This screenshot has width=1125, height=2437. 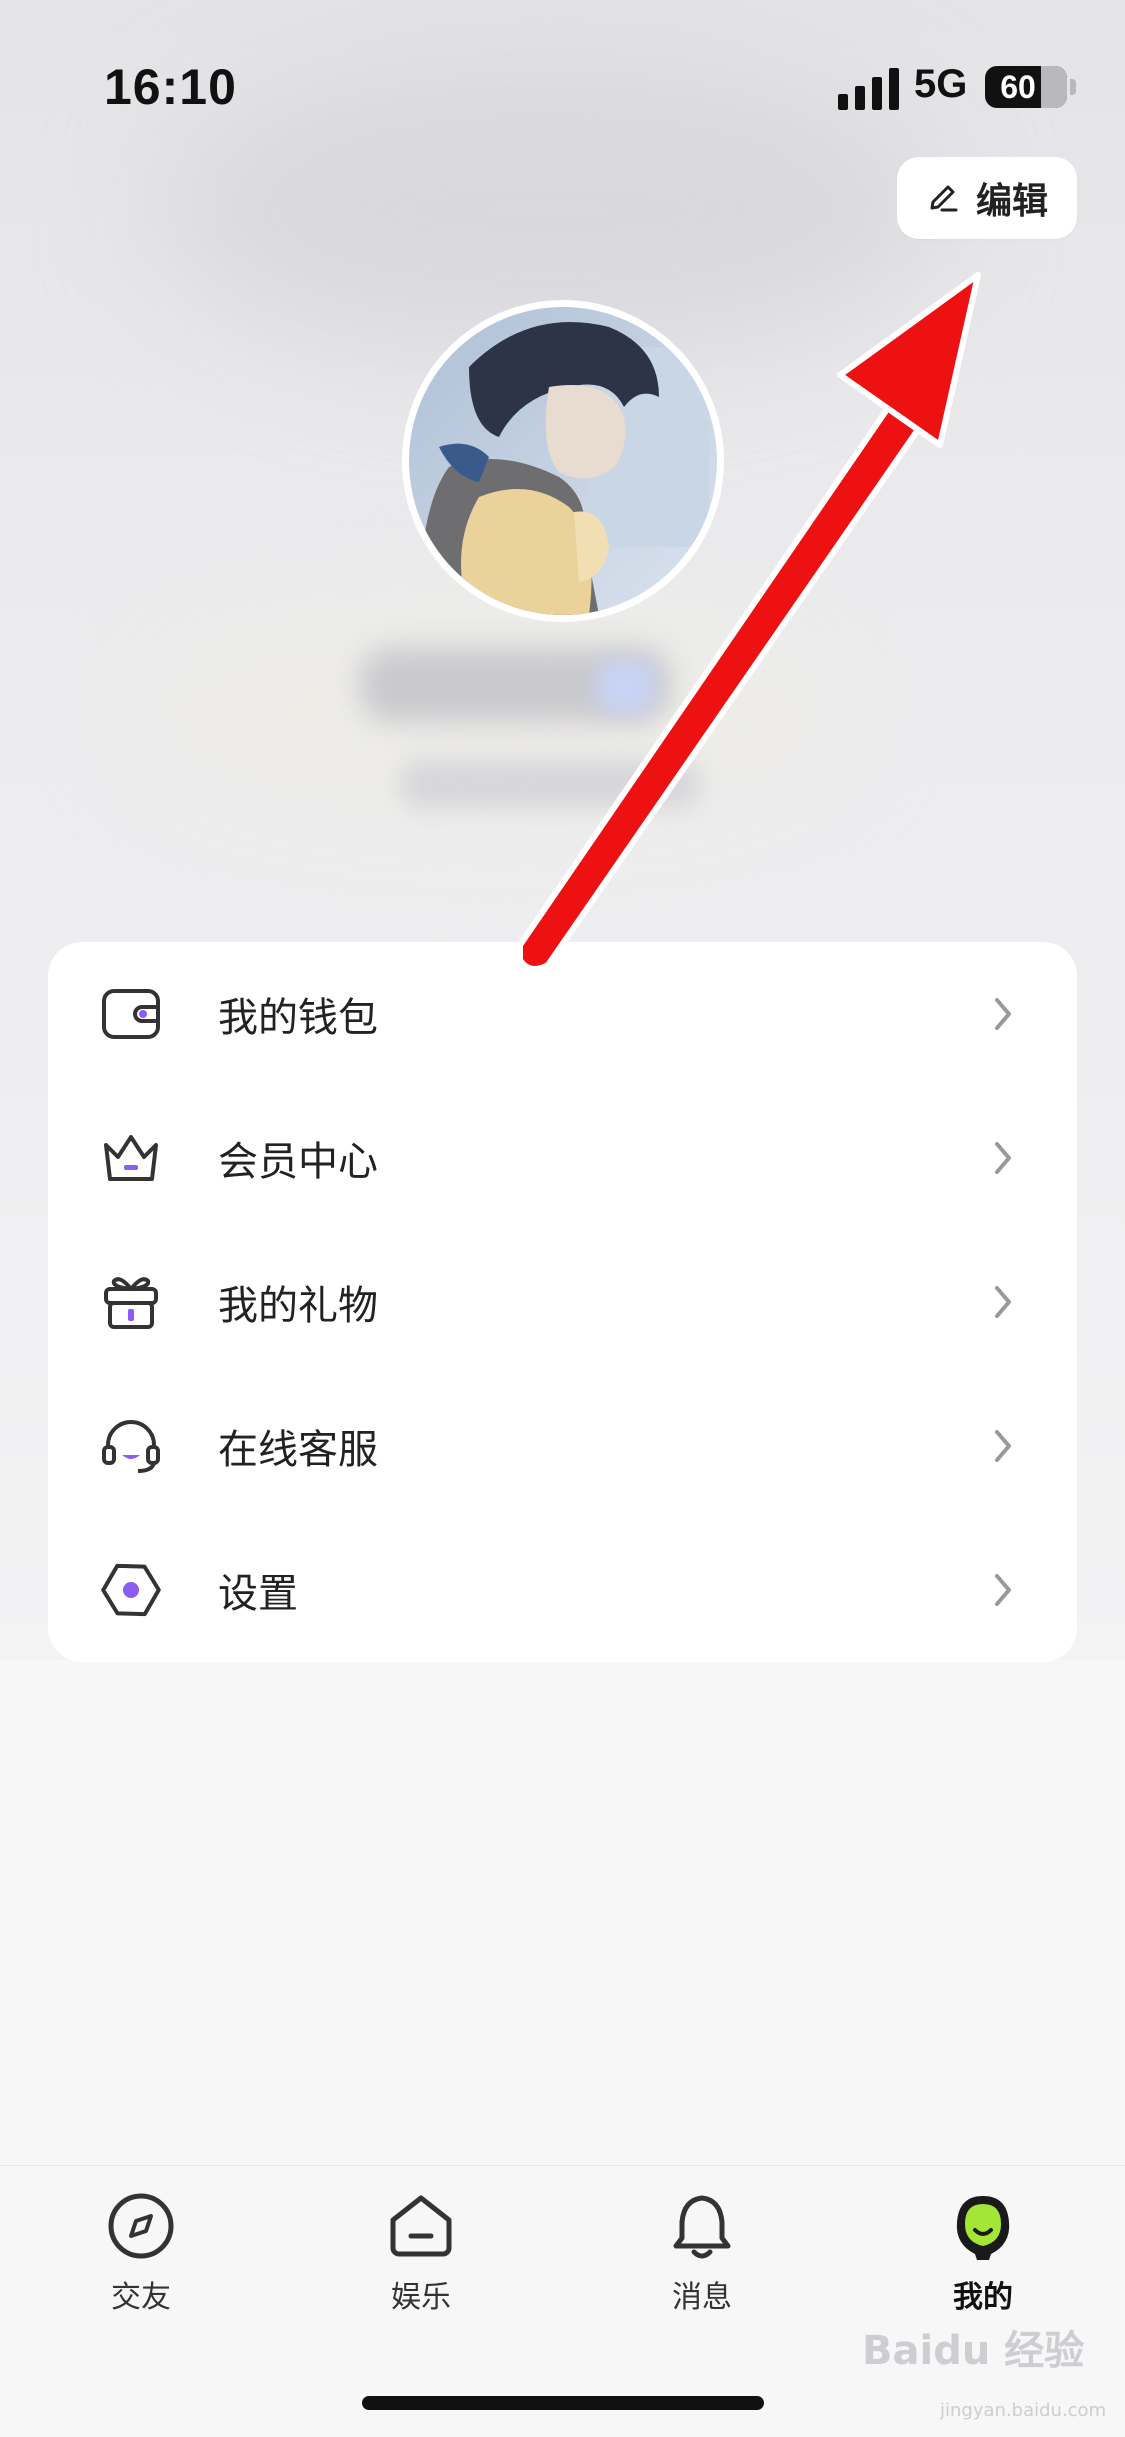 I want to click on menu-item-membership: 会员中心, so click(x=562, y=1158).